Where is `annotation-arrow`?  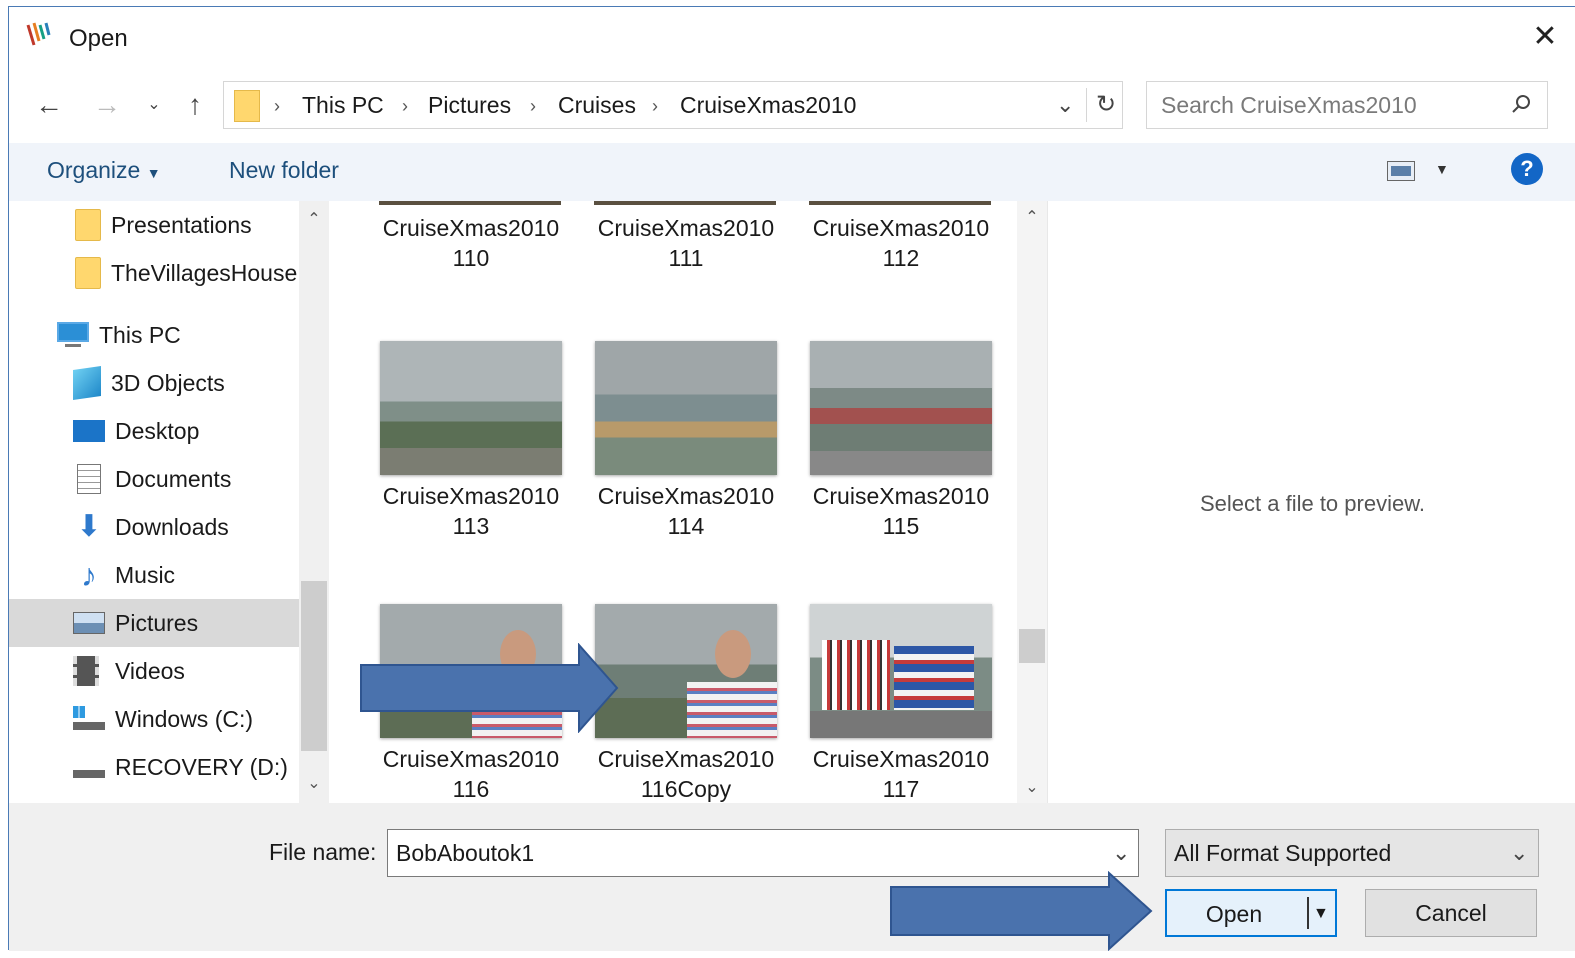 annotation-arrow is located at coordinates (1021, 911).